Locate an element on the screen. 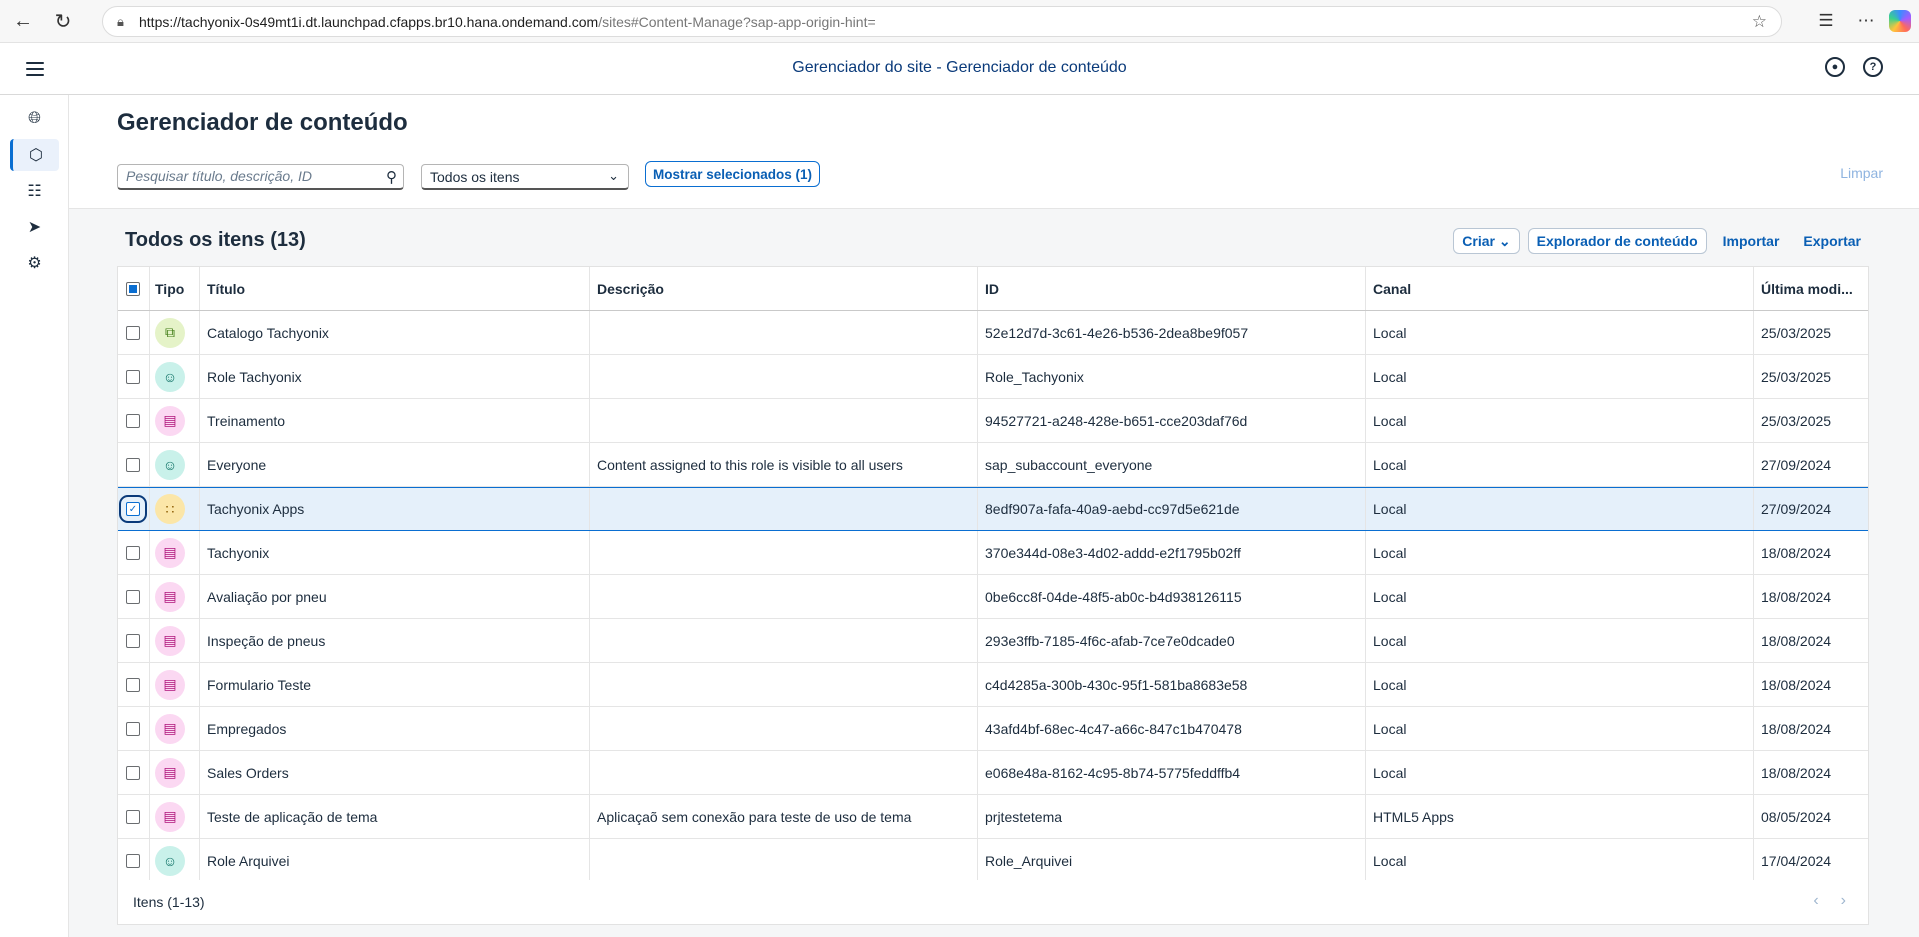 This screenshot has width=1919, height=937. title-cell: Teste de aplicação de tema is located at coordinates (292, 816).